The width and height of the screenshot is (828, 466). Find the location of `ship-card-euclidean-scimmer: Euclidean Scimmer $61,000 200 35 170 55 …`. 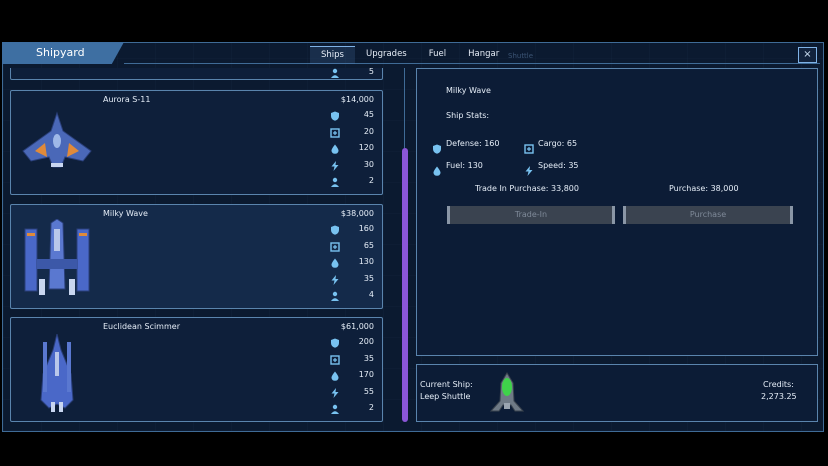

ship-card-euclidean-scimmer: Euclidean Scimmer $61,000 200 35 170 55 … is located at coordinates (196, 369).